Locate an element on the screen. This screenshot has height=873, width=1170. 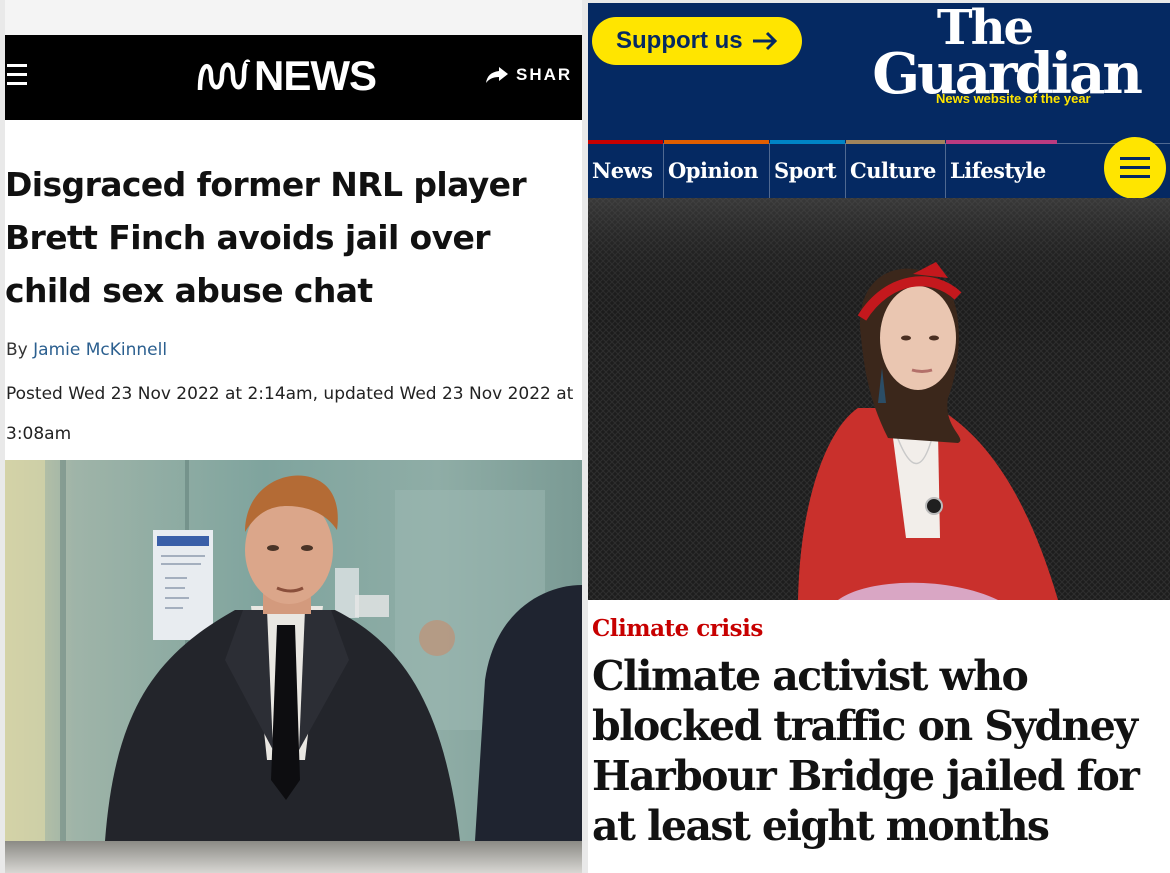
menu-icon is located at coordinates (18, 76).